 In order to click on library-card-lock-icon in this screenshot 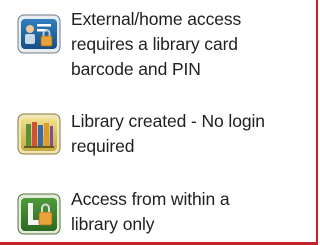, I will do `click(39, 35)`.